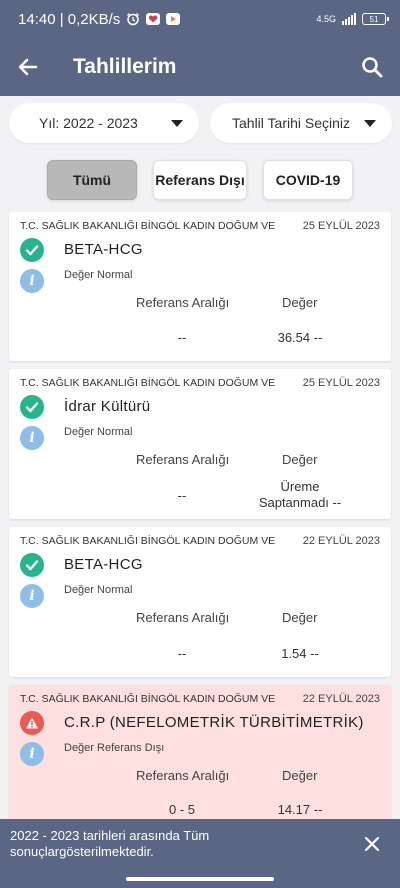  I want to click on filter-row: Yıl: 2022 - 2023 Tahlil Tarihi Seçiniz, so click(200, 123).